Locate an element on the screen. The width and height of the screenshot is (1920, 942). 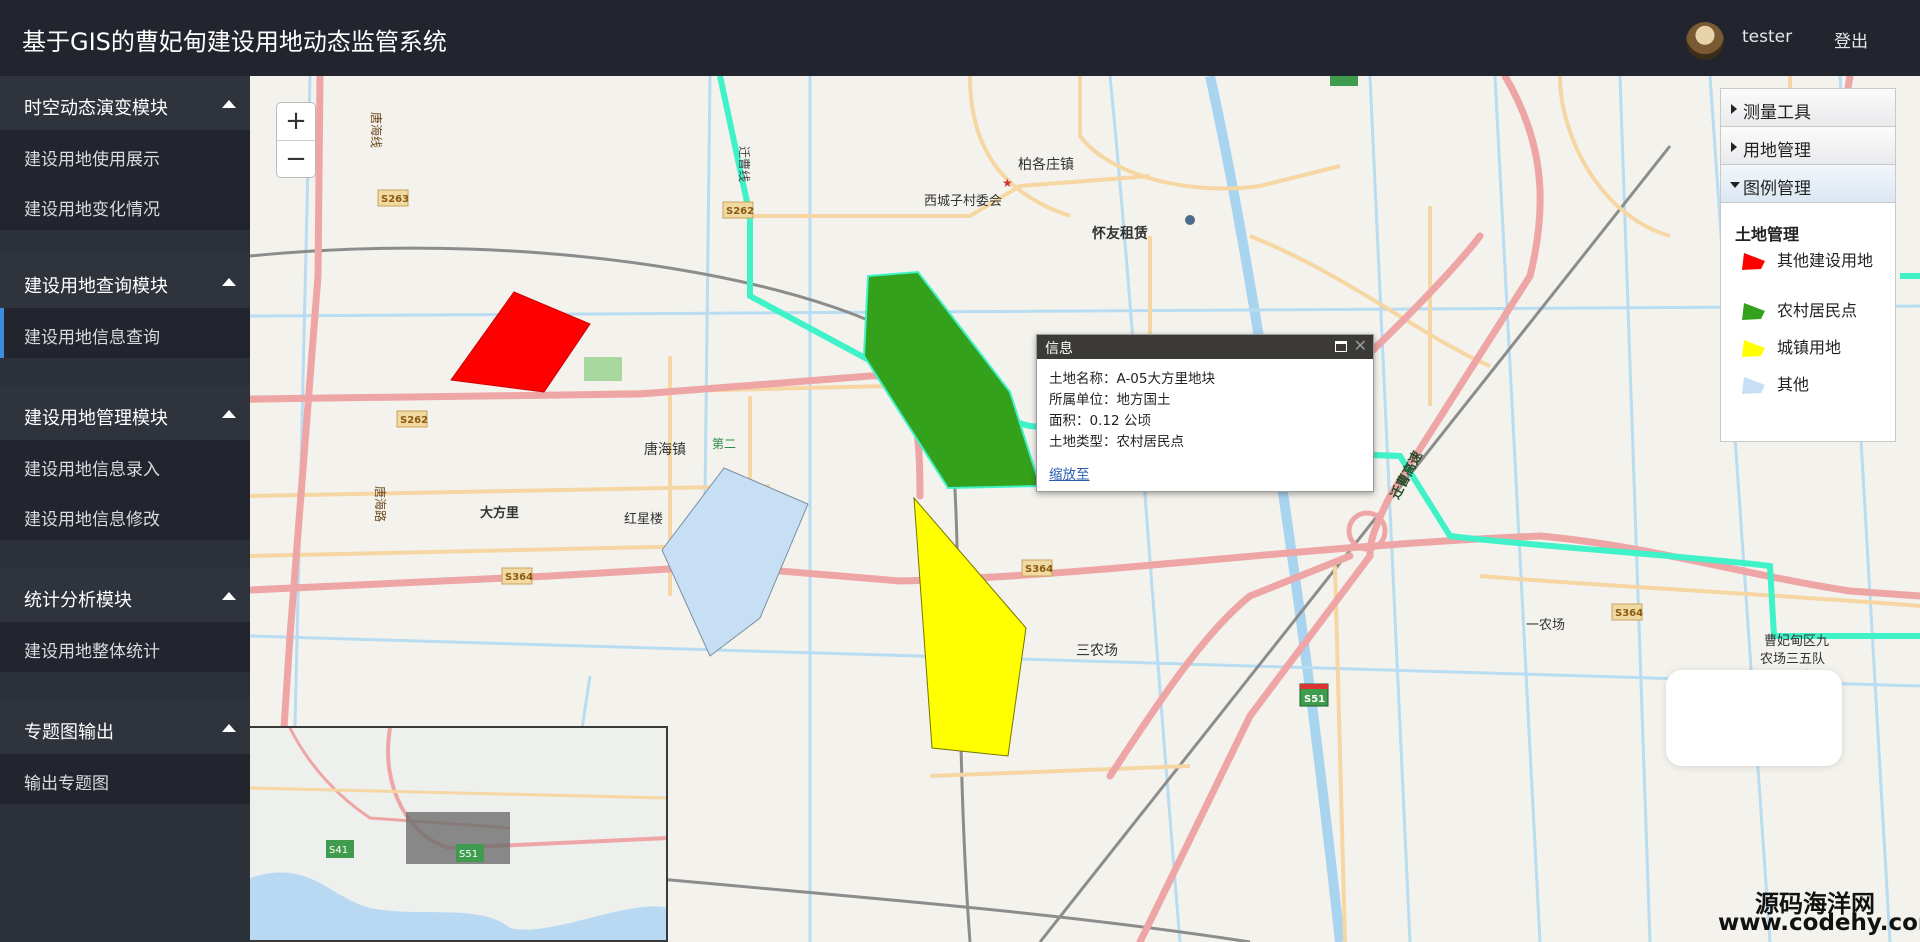
panel-section-measure-tools: 测量工具 is located at coordinates (1808, 108).